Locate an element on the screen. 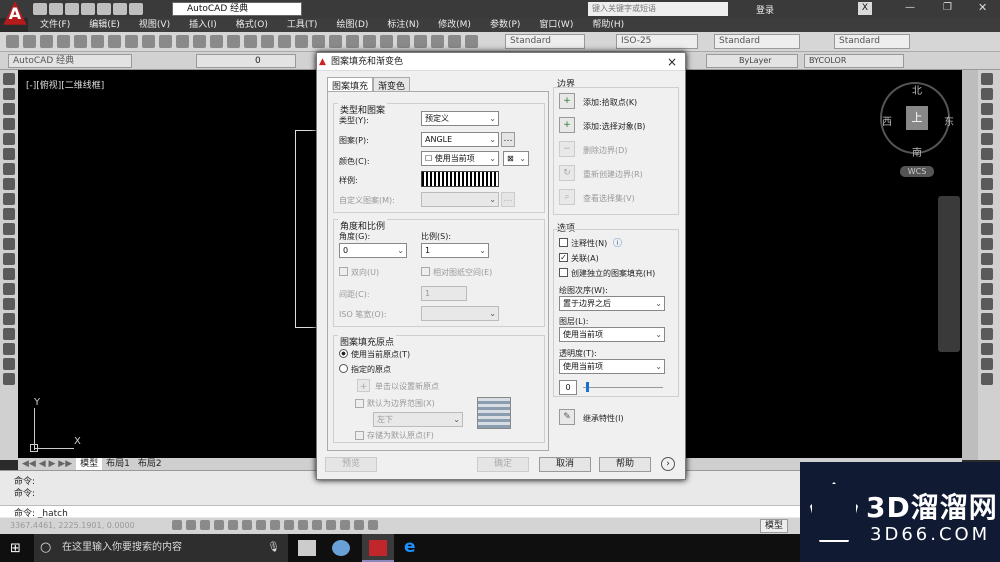  menu-item-6: 绘图(D) is located at coordinates (352, 25).